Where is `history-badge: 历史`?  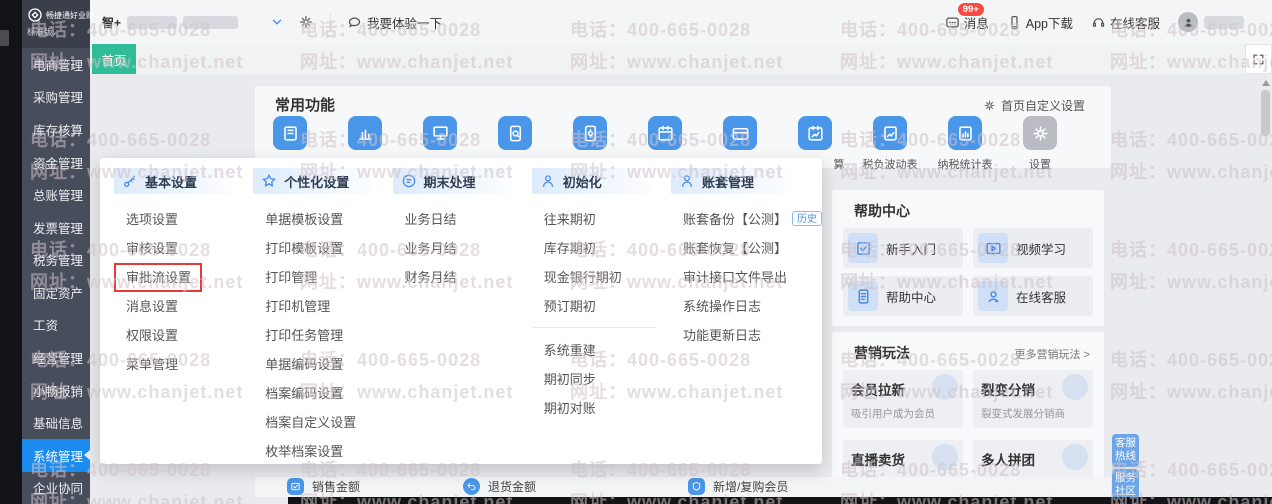 history-badge: 历史 is located at coordinates (807, 218).